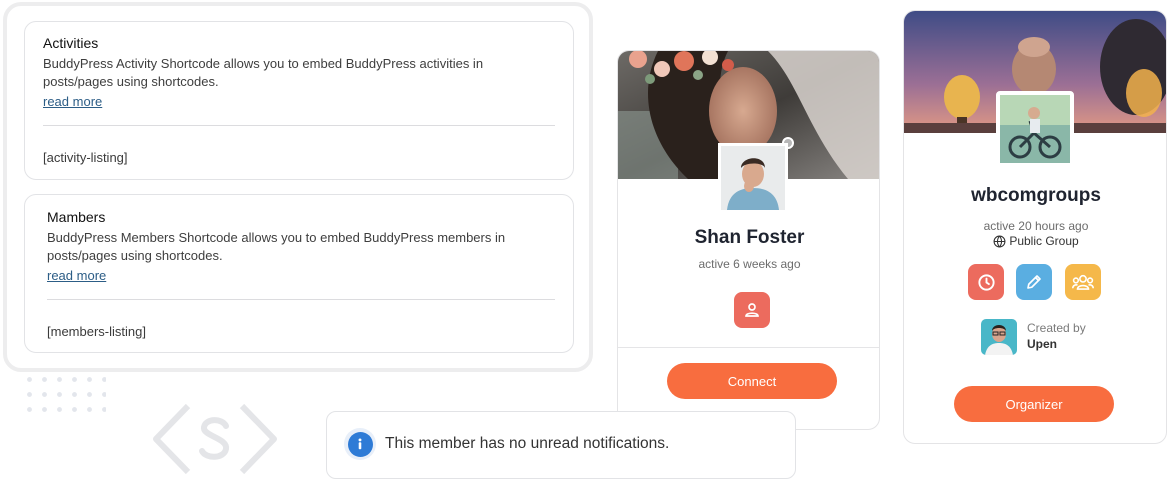 This screenshot has height=480, width=1167. Describe the element at coordinates (215, 439) in the screenshot. I see `shortcode-logo-icon` at that location.